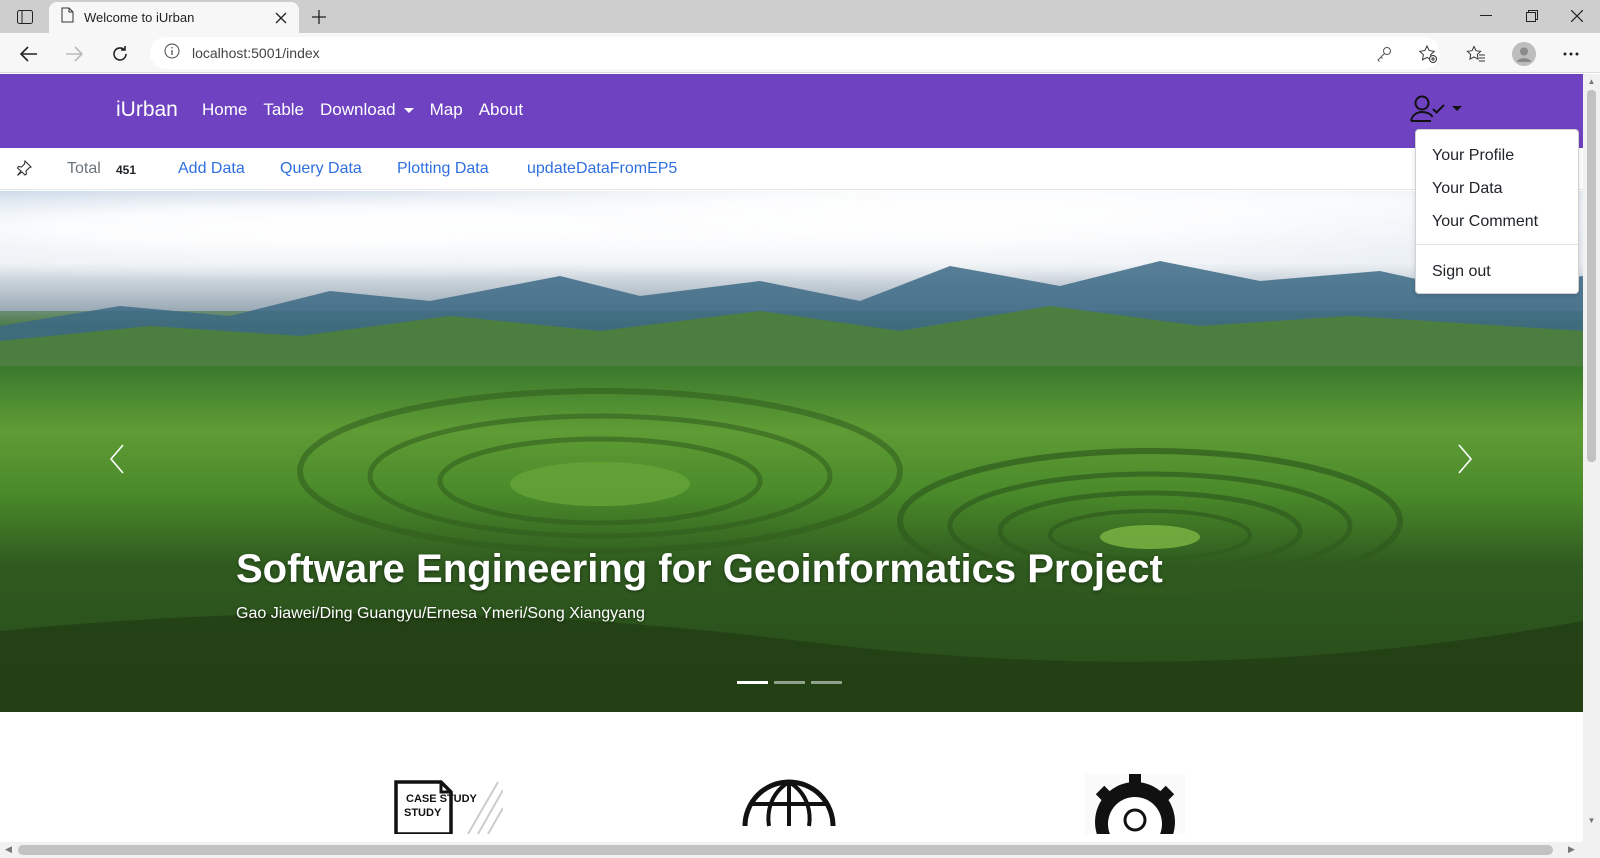 This screenshot has width=1600, height=858. Describe the element at coordinates (1467, 189) in the screenshot. I see `menu-item-your-data: Your Data` at that location.